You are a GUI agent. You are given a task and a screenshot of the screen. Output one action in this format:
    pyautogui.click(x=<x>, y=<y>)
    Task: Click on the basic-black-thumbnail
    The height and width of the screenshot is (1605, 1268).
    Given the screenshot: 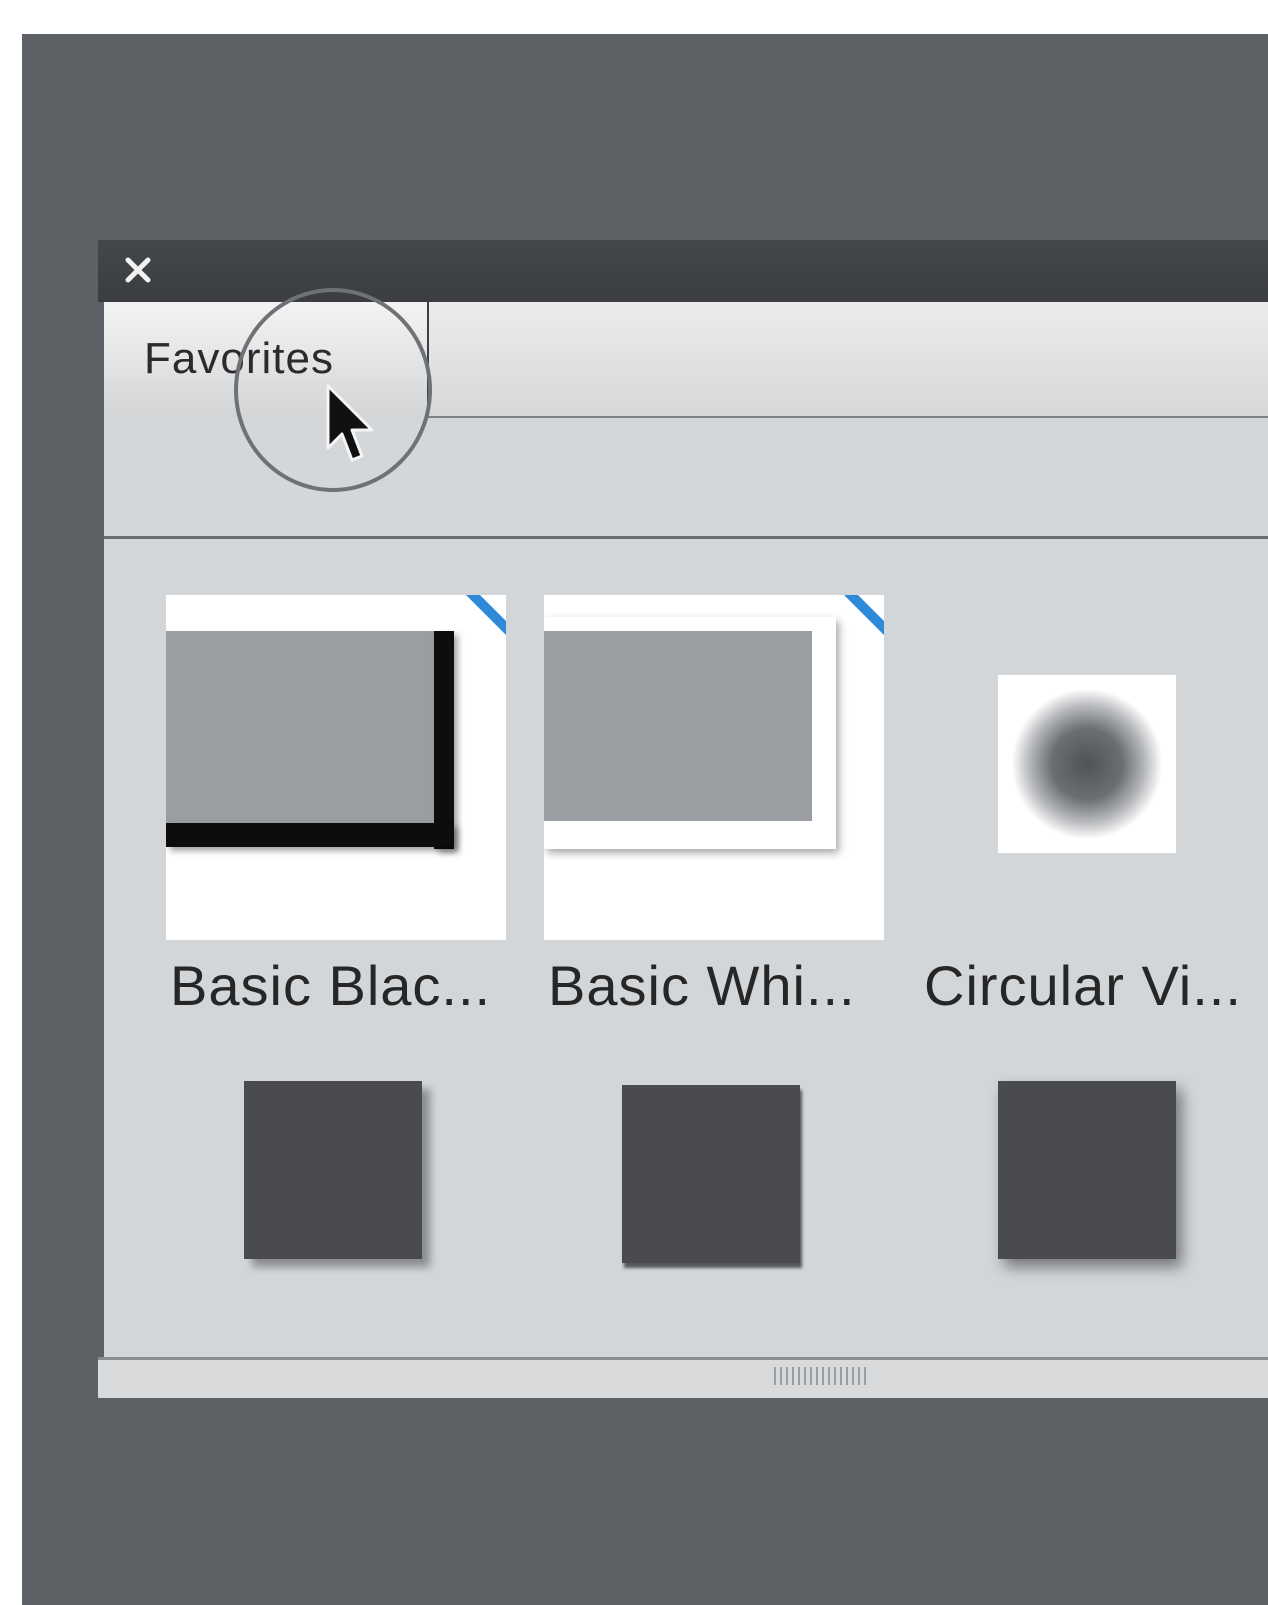 What is the action you would take?
    pyautogui.click(x=336, y=767)
    